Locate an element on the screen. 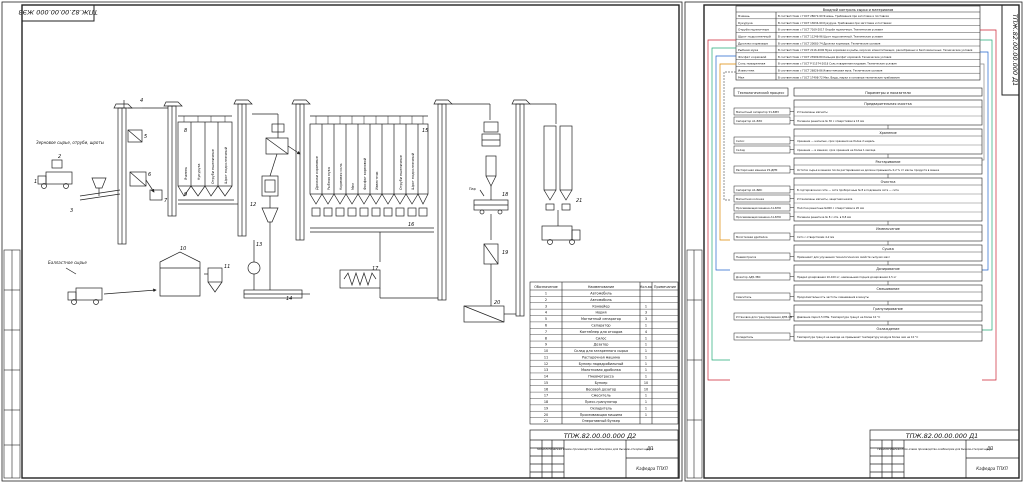 This screenshot has width=1024, height=487. section-equipment: Сепаратор А1-БЗО is located at coordinates (749, 121).